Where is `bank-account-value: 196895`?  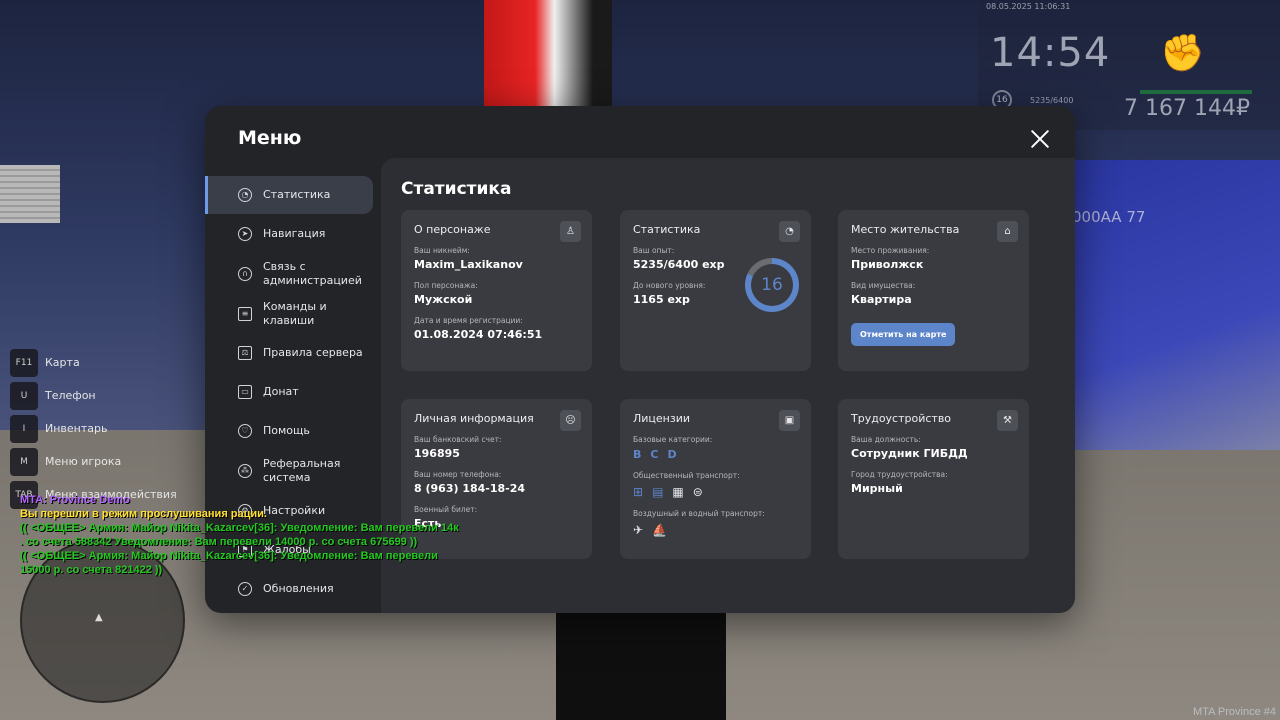
bank-account-value: 196895 is located at coordinates (437, 453).